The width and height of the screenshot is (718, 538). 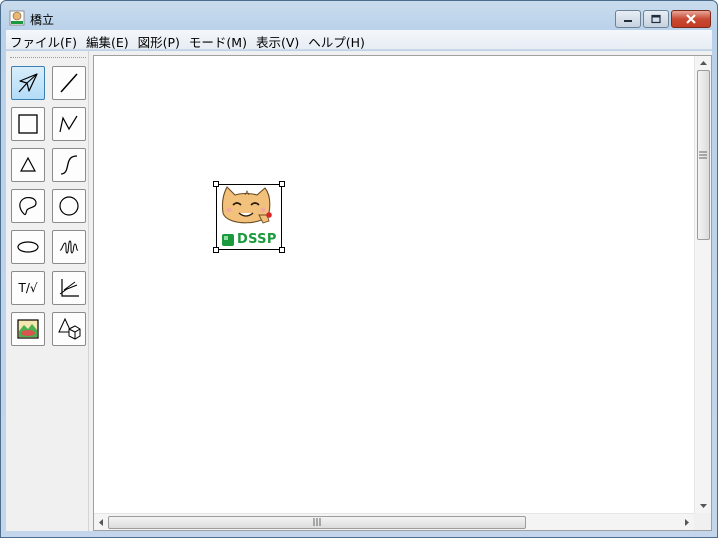 What do you see at coordinates (282, 250) in the screenshot?
I see `resize-handle-bottom-right` at bounding box center [282, 250].